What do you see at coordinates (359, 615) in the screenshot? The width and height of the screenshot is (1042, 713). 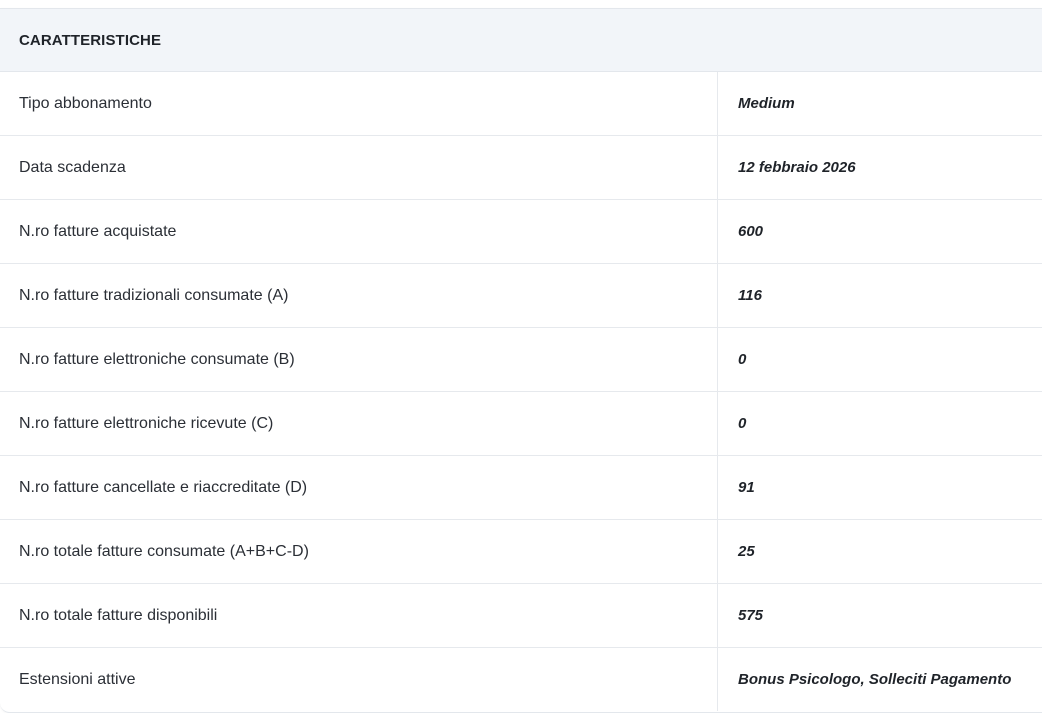 I see `row-label: N.ro totale fatture disponibili` at bounding box center [359, 615].